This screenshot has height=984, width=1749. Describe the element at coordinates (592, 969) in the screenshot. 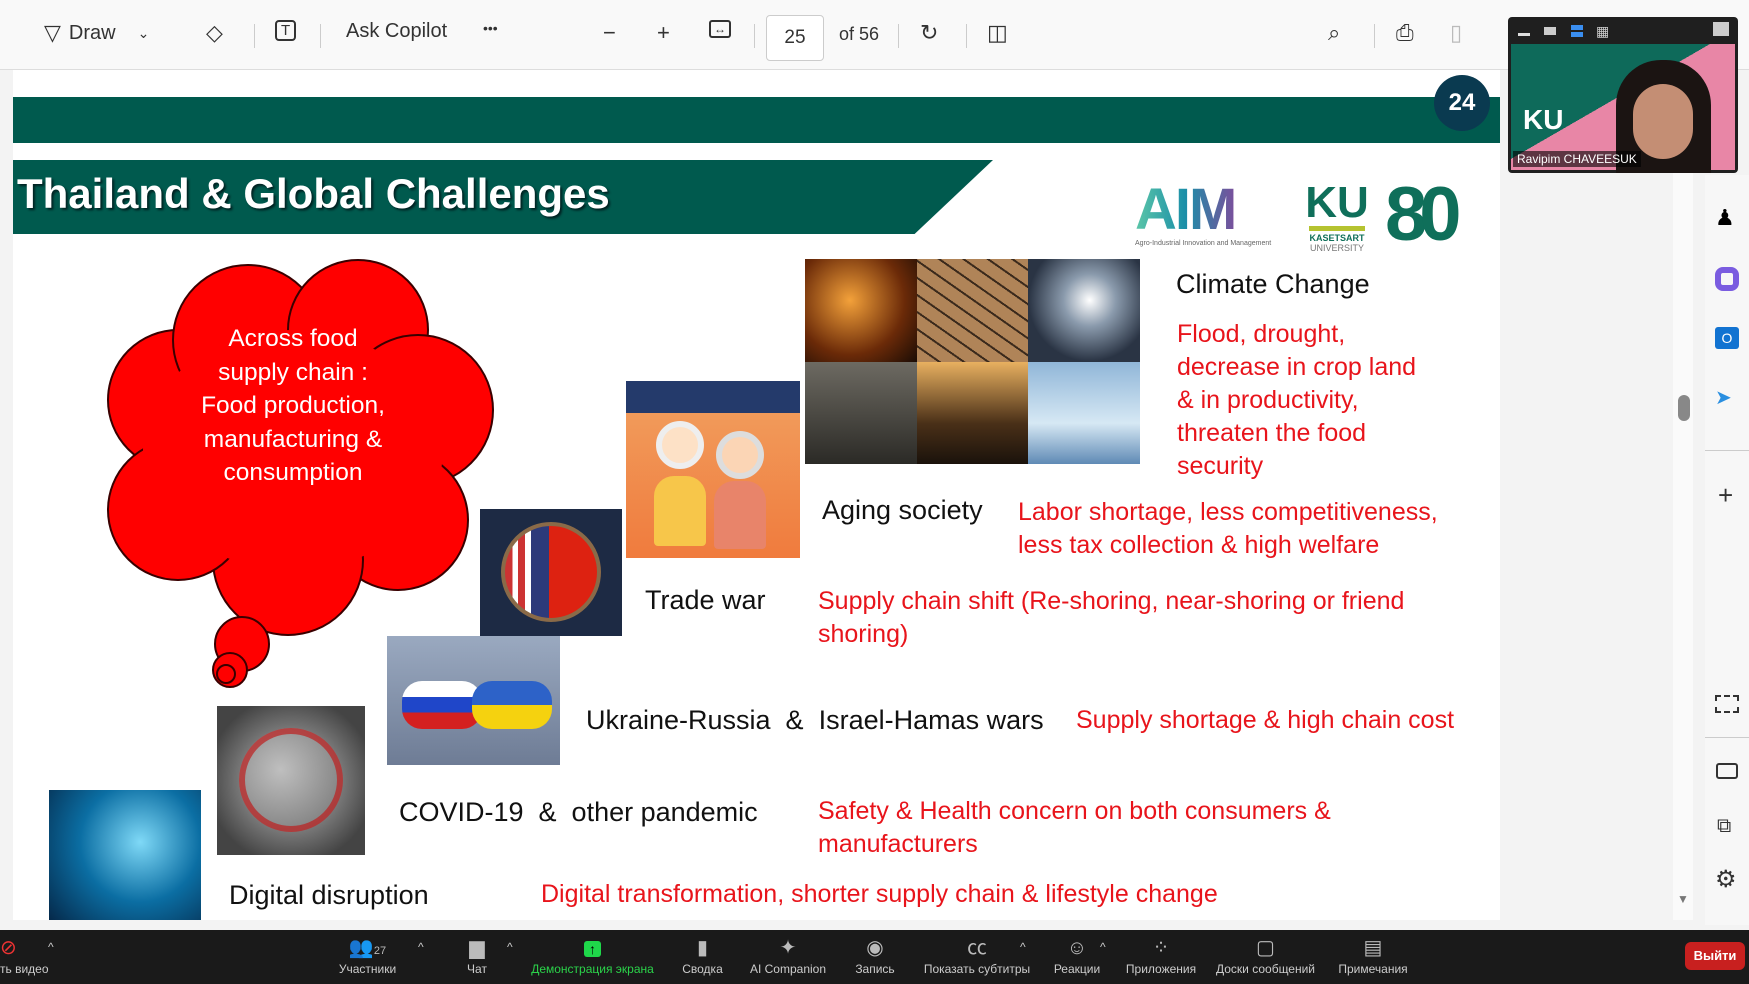

I see `share-label: Демонстрация экрана` at that location.